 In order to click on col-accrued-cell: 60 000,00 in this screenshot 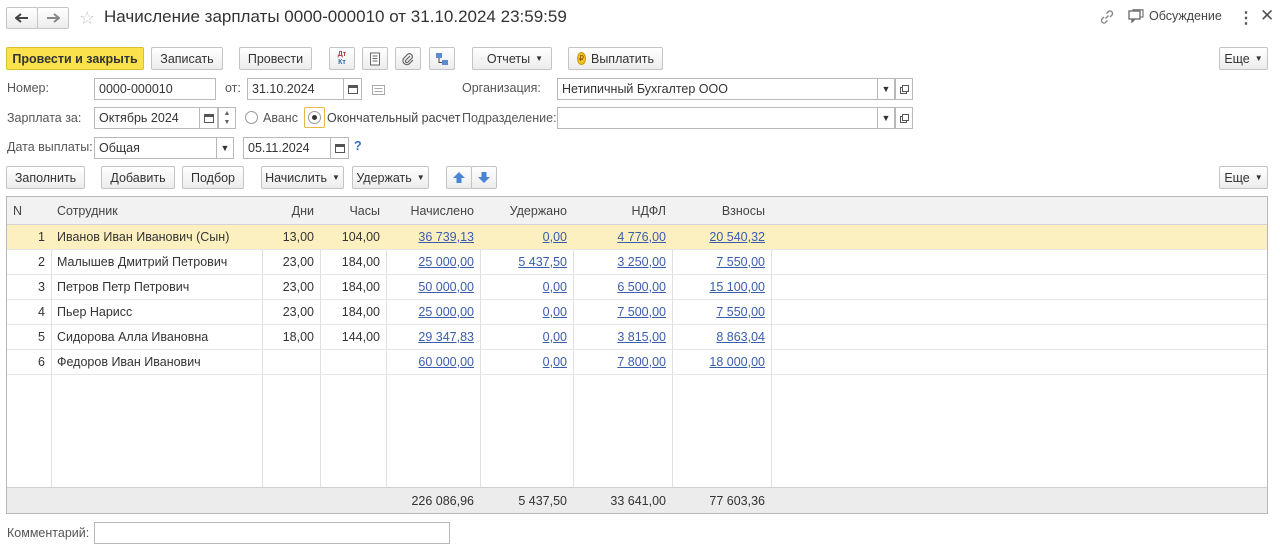, I will do `click(433, 362)`.